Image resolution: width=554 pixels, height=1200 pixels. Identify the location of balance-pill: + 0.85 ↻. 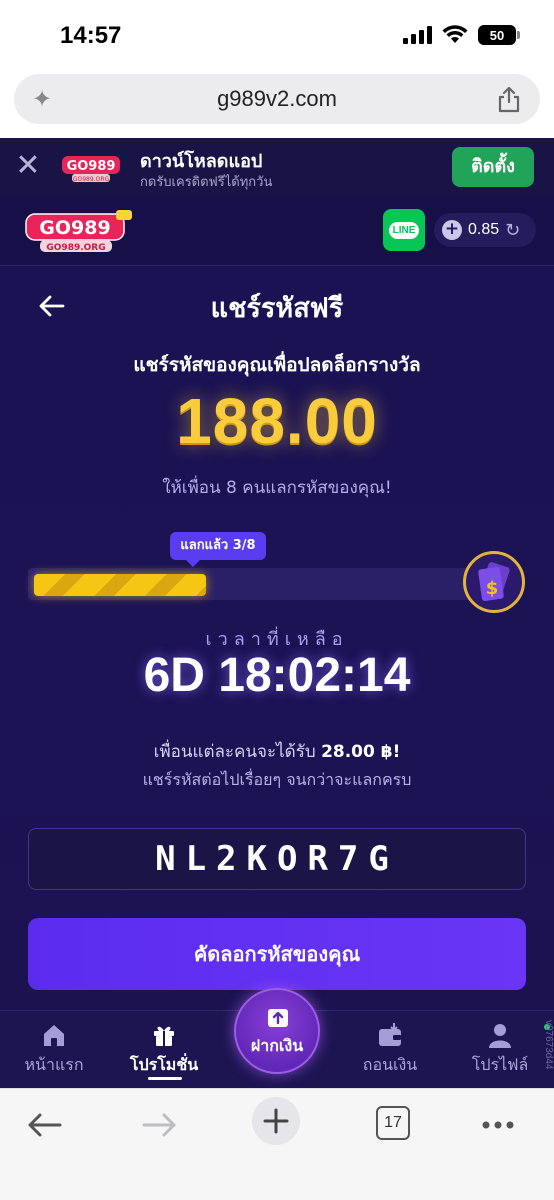
(485, 230).